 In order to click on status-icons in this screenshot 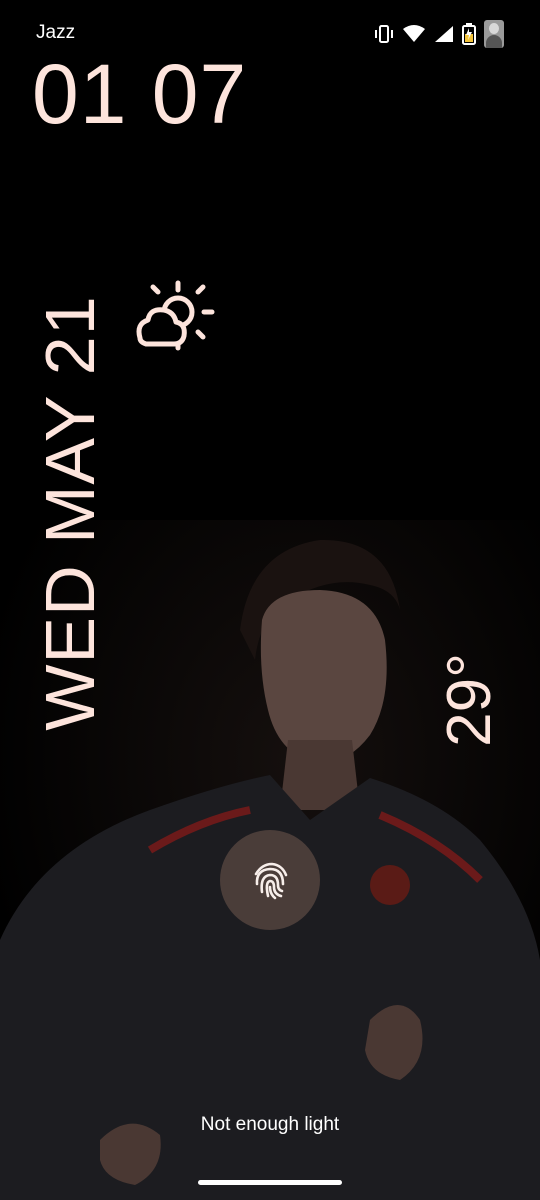, I will do `click(439, 34)`.